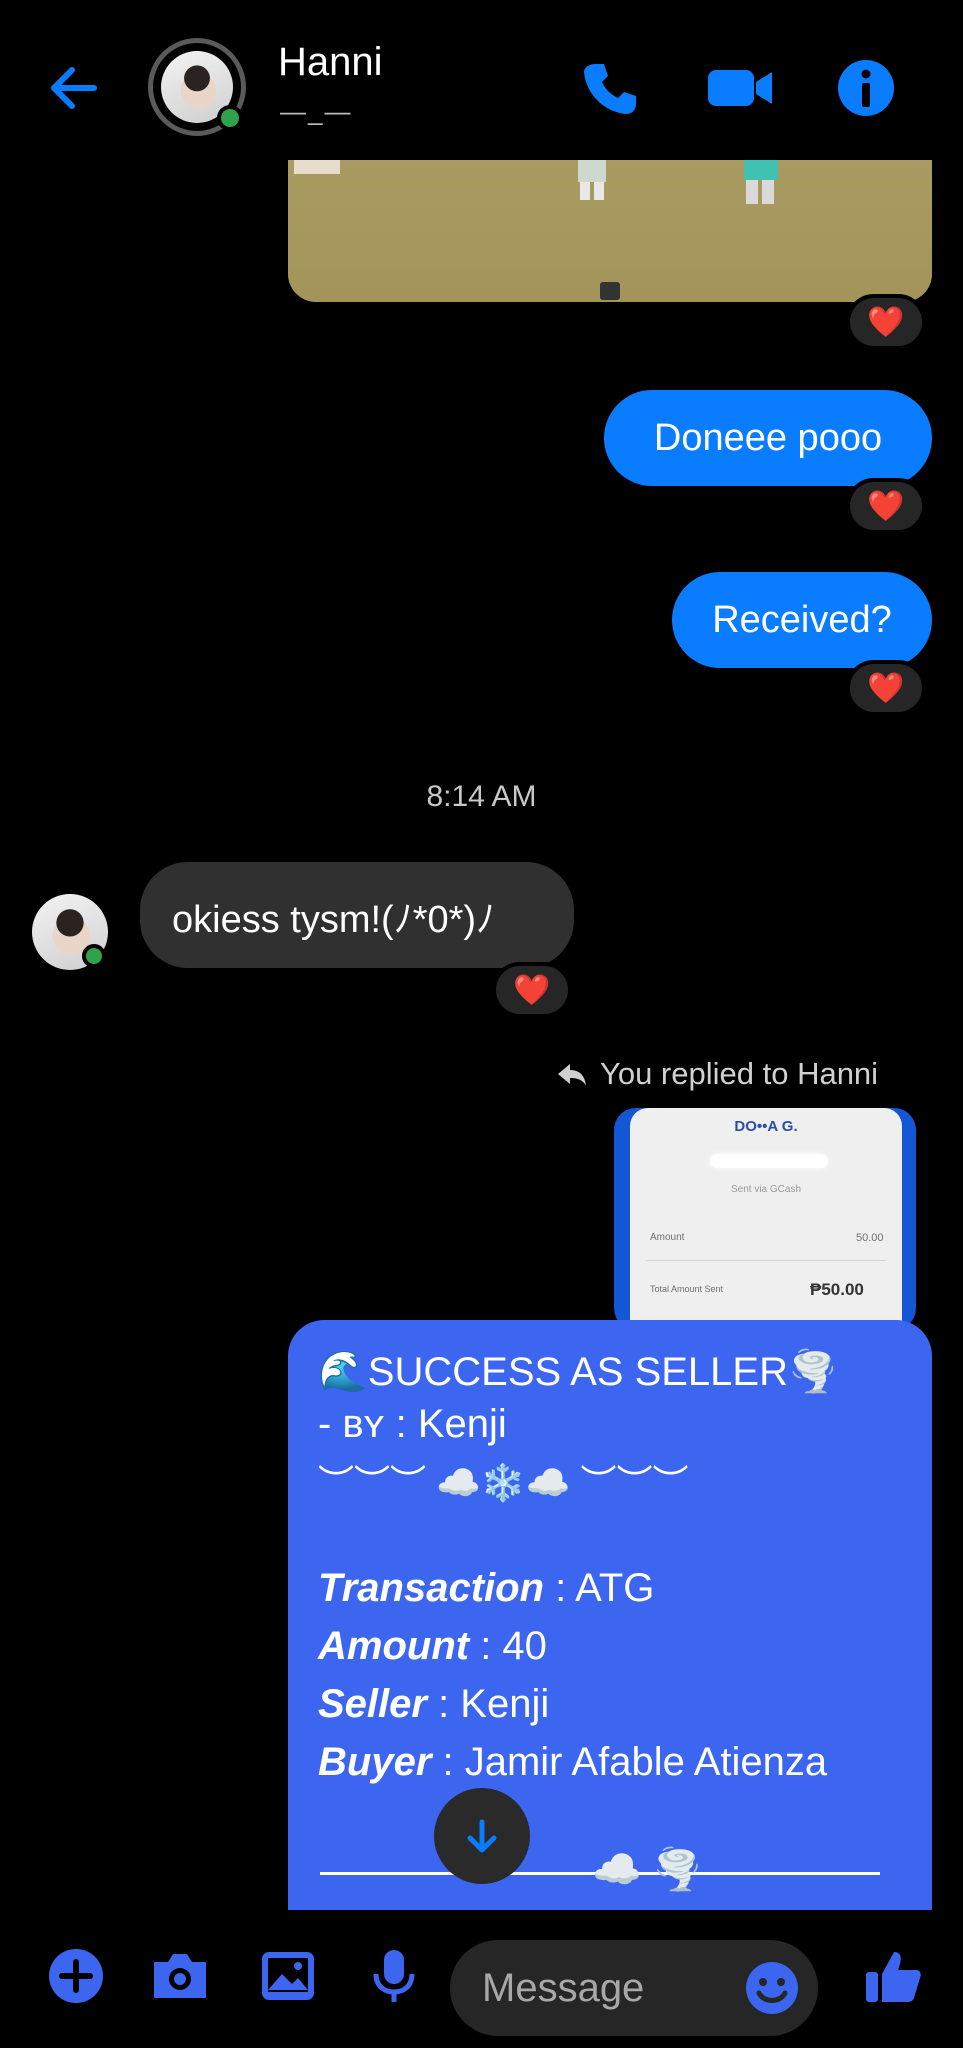 This screenshot has width=963, height=2048. Describe the element at coordinates (610, 231) in the screenshot. I see `shared-image` at that location.